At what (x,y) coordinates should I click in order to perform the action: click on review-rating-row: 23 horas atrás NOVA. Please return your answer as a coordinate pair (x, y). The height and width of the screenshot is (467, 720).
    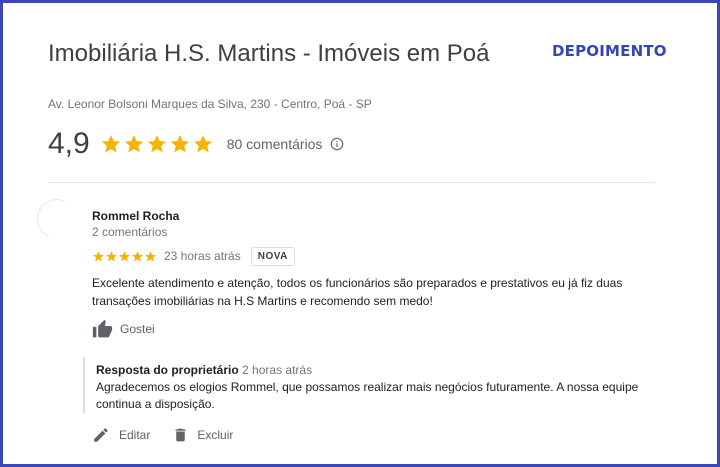
    Looking at the image, I should click on (193, 256).